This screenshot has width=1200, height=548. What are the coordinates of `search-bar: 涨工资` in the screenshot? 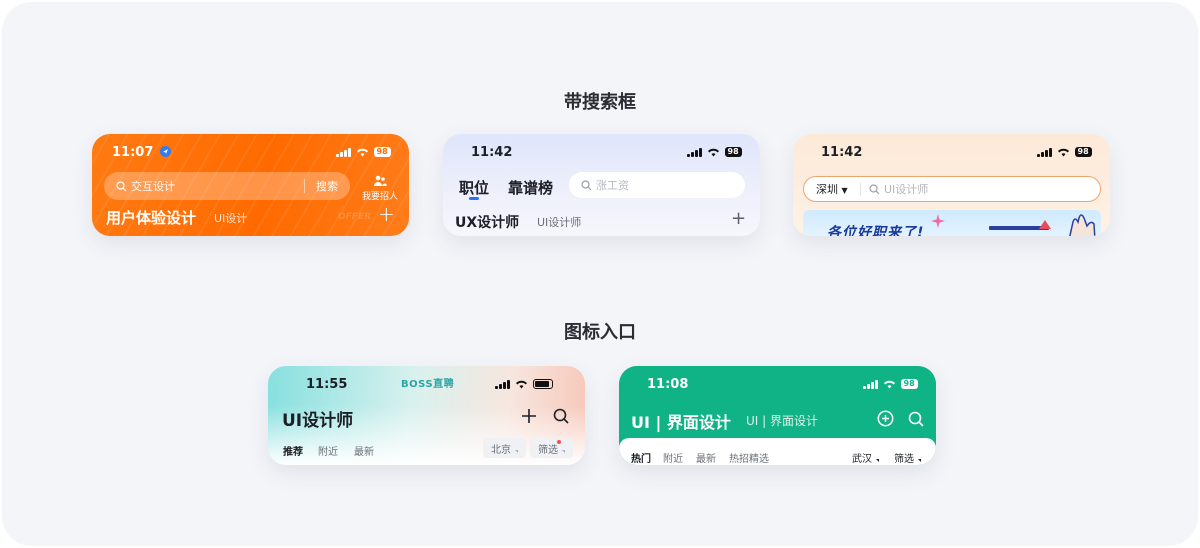 It's located at (657, 185).